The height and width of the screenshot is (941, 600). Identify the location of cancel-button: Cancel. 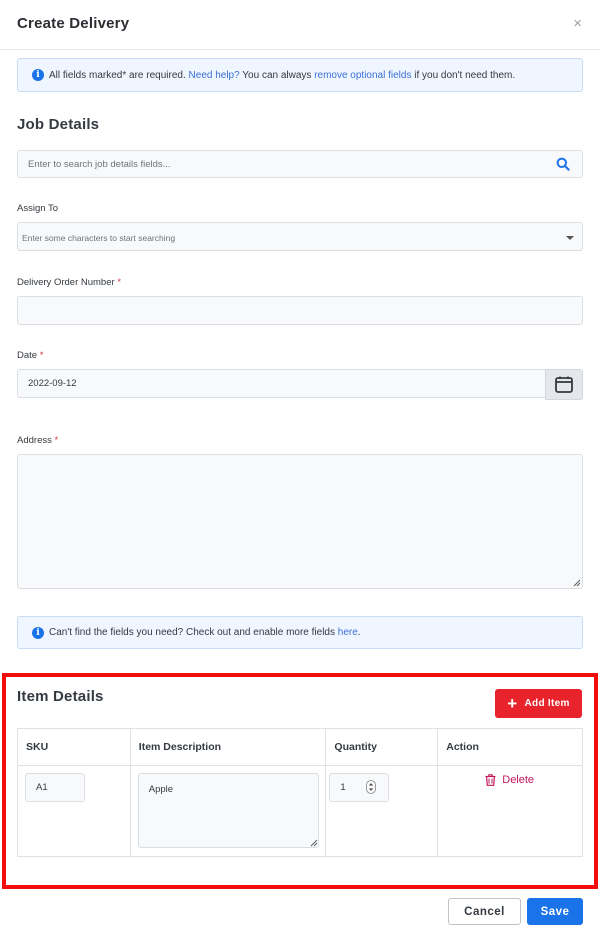
(484, 911).